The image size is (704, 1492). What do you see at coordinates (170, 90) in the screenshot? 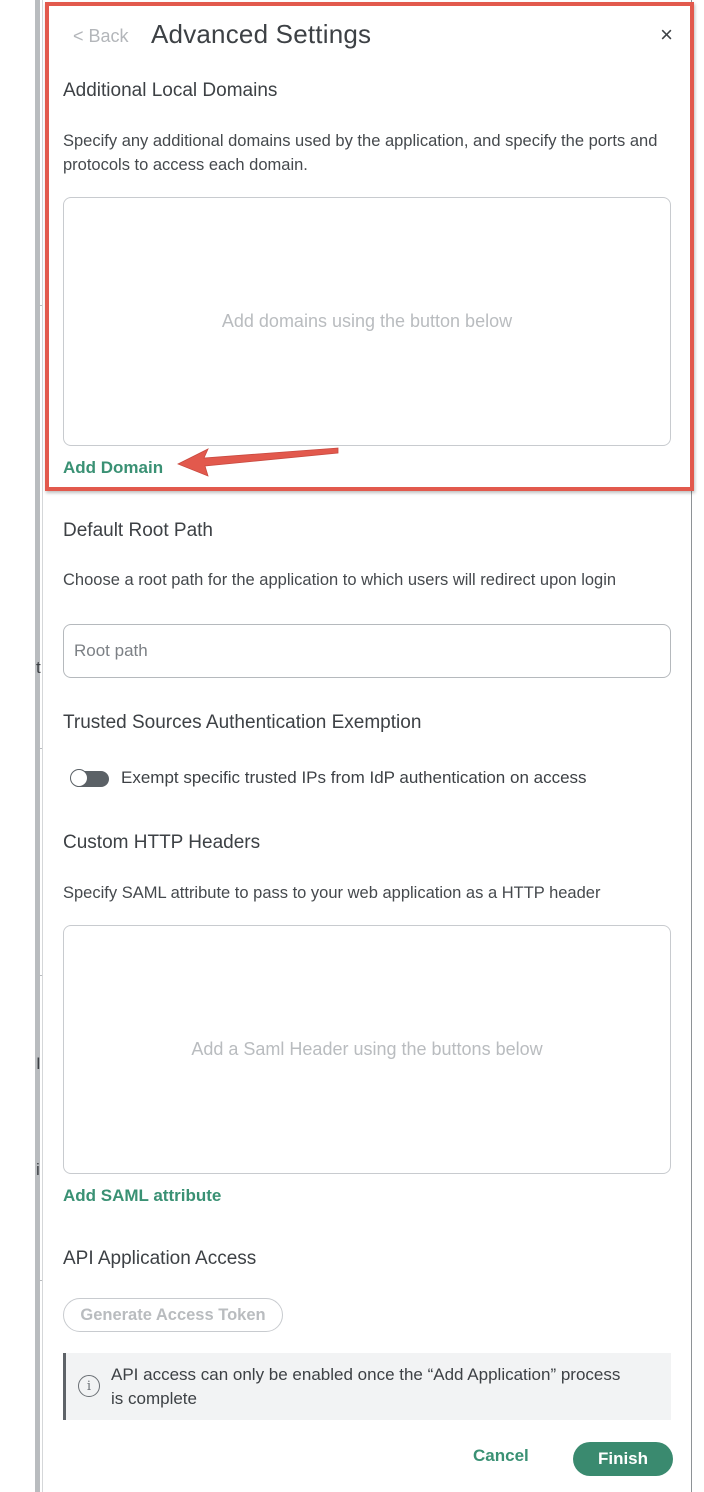
I see `domains-section-title: Additional Local Domains` at bounding box center [170, 90].